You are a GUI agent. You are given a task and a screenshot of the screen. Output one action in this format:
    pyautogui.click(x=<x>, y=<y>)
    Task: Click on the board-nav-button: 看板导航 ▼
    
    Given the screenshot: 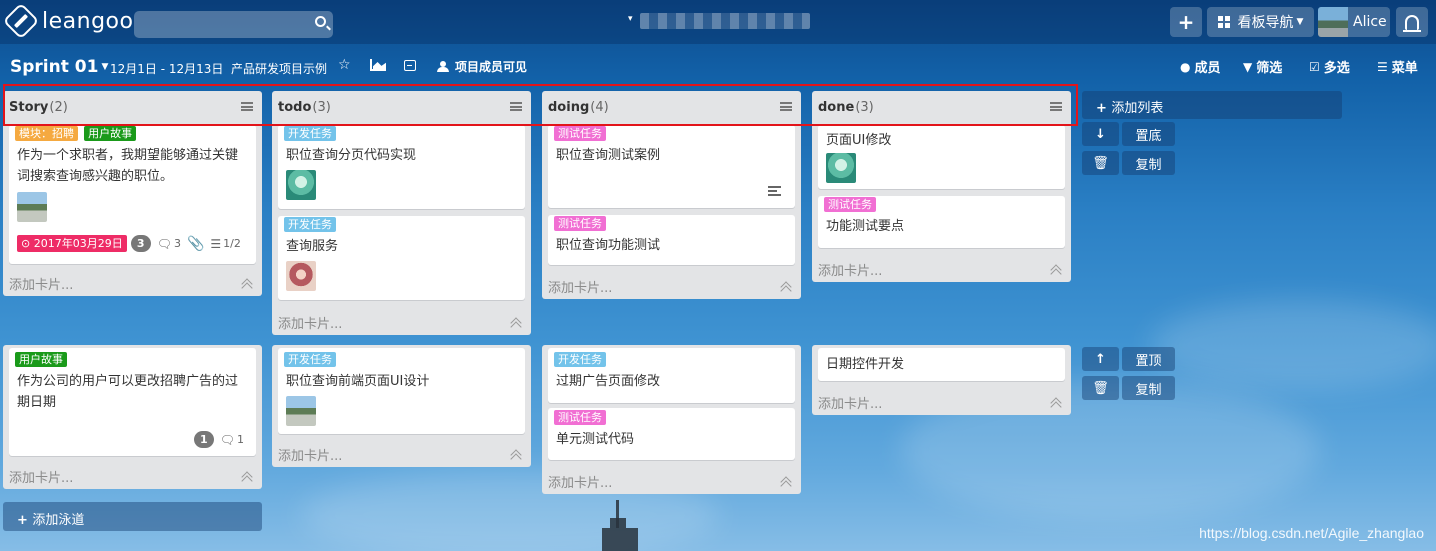 What is the action you would take?
    pyautogui.click(x=1260, y=22)
    